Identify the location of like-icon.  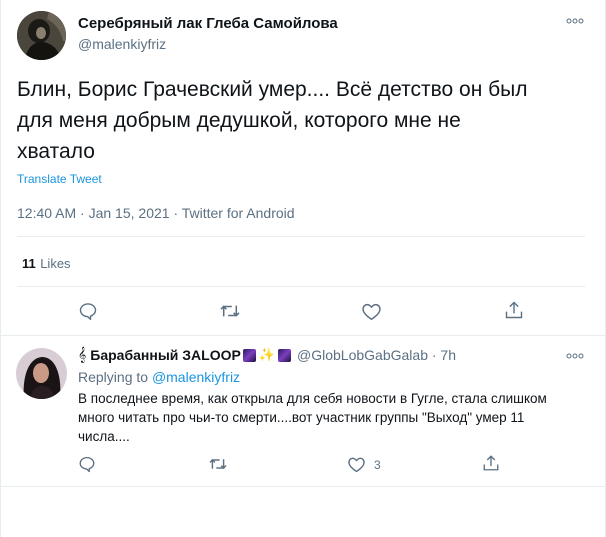
(371, 311).